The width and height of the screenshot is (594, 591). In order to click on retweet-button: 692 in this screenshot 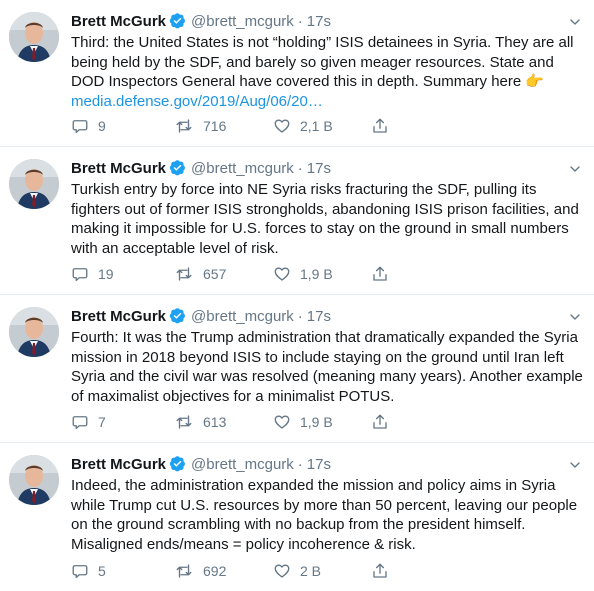, I will do `click(200, 571)`.